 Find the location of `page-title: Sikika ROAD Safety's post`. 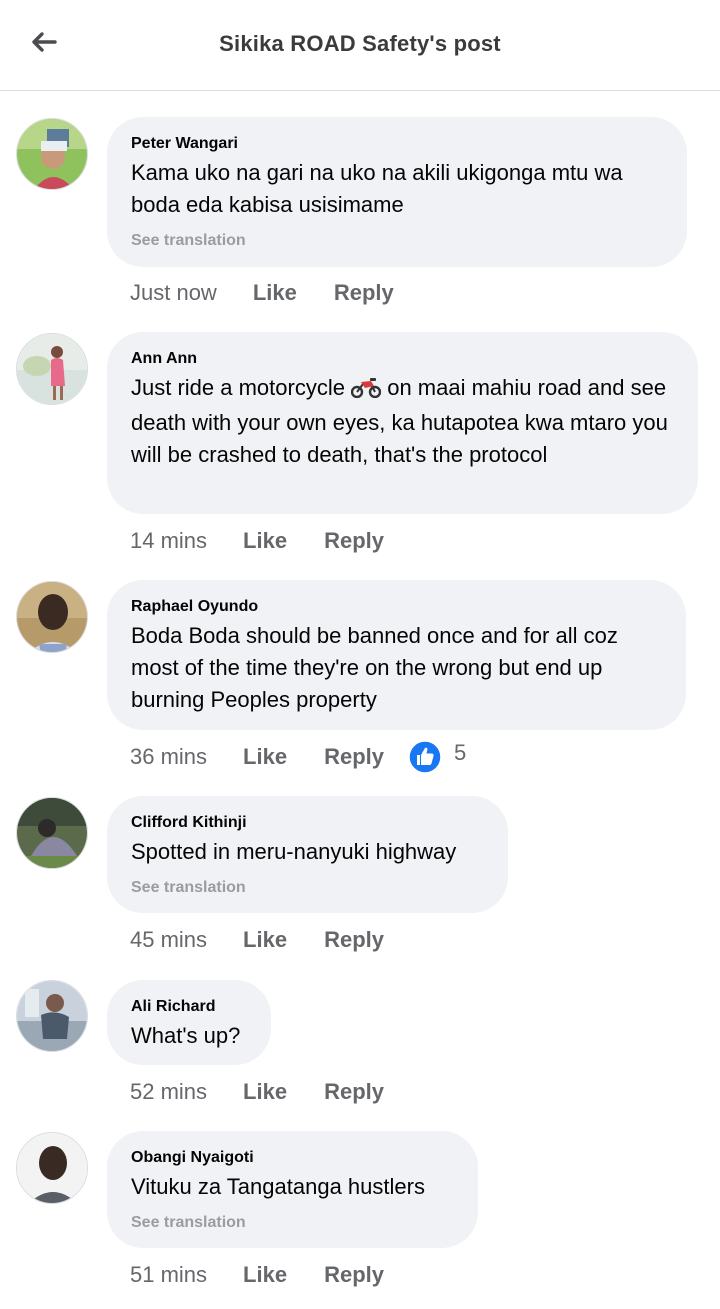

page-title: Sikika ROAD Safety's post is located at coordinates (360, 43).